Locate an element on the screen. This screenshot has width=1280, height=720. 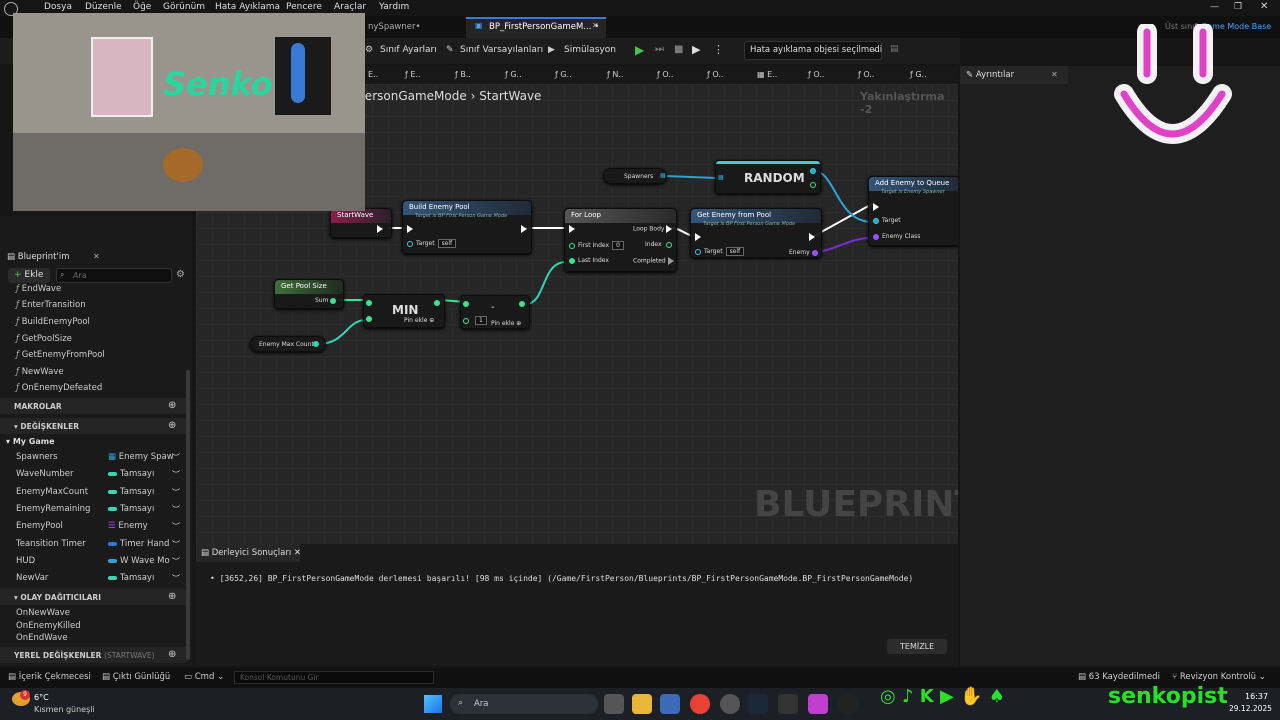
cmd-select: ▭ Cmd ⌄ is located at coordinates (204, 677).